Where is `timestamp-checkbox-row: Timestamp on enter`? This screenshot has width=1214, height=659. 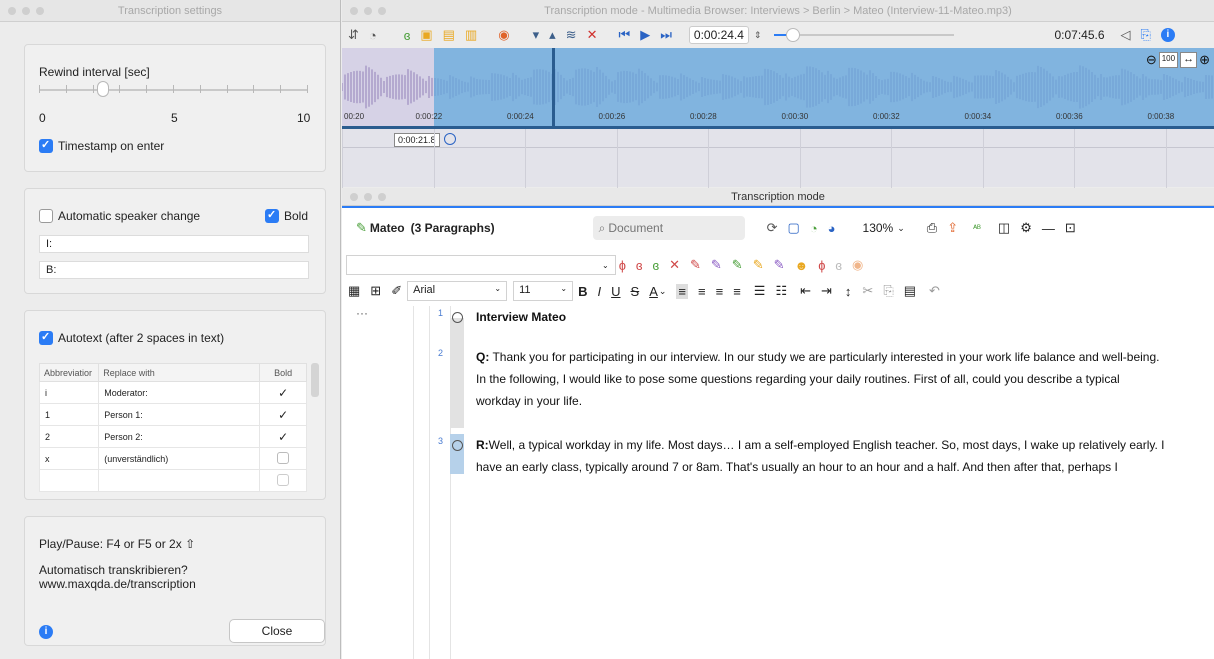
timestamp-checkbox-row: Timestamp on enter is located at coordinates (101, 145).